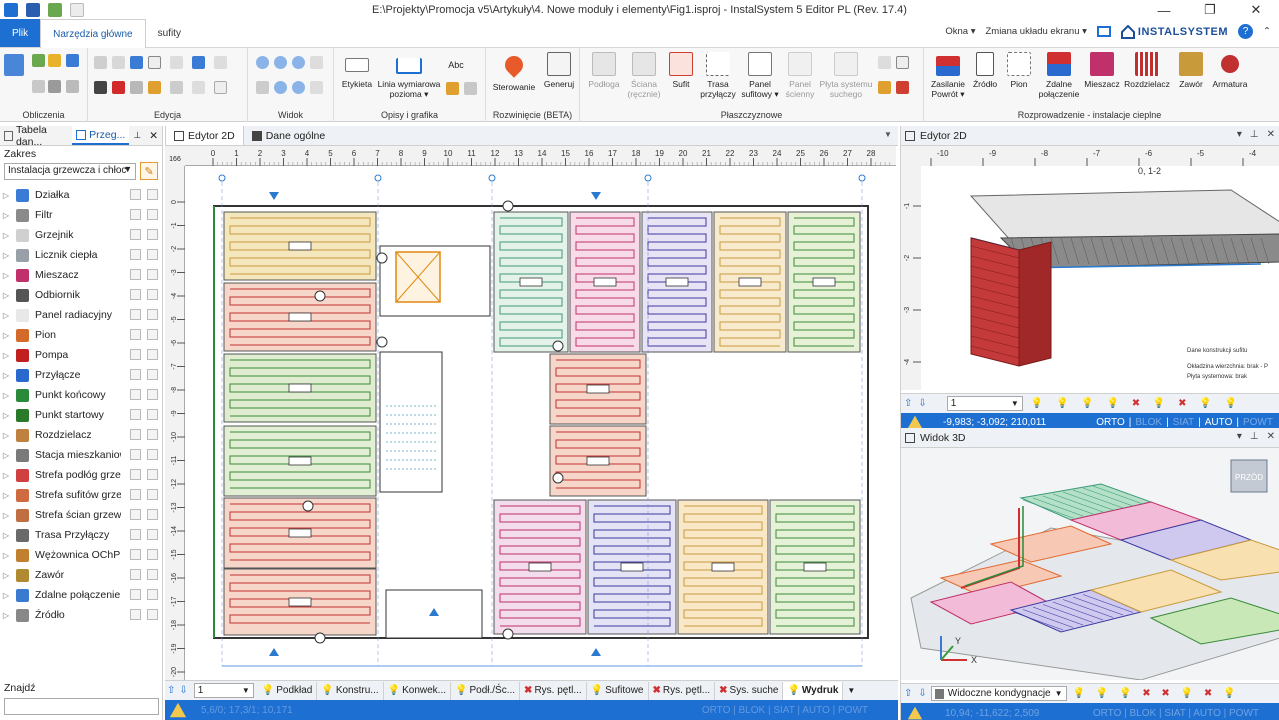 The height and width of the screenshot is (720, 1279). Describe the element at coordinates (198, 62) in the screenshot. I see `align-icon` at that location.